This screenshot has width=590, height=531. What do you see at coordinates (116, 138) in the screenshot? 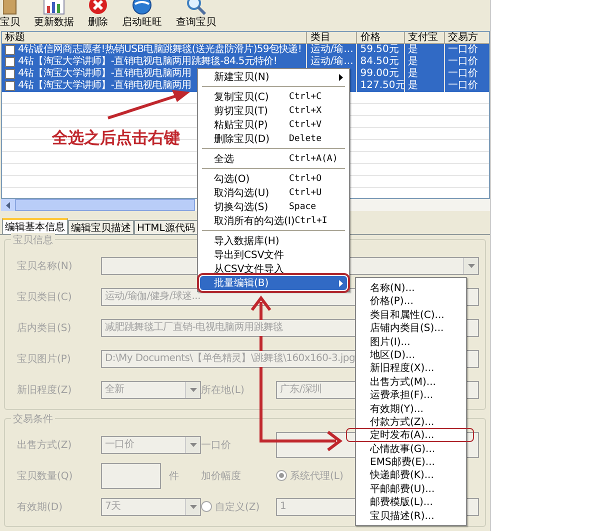
I see `annotation-text: 全选之后点击右键` at bounding box center [116, 138].